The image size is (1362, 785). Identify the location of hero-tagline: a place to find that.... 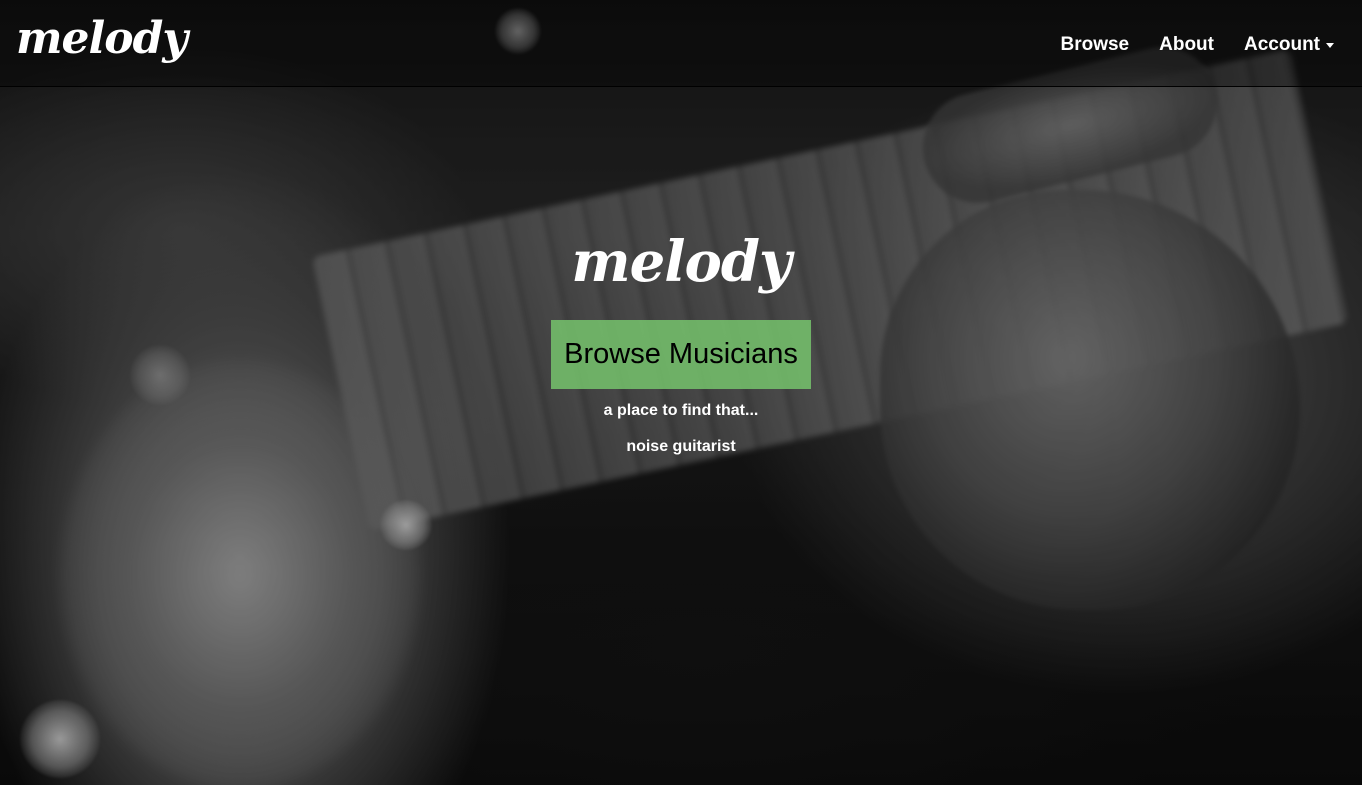
(681, 410).